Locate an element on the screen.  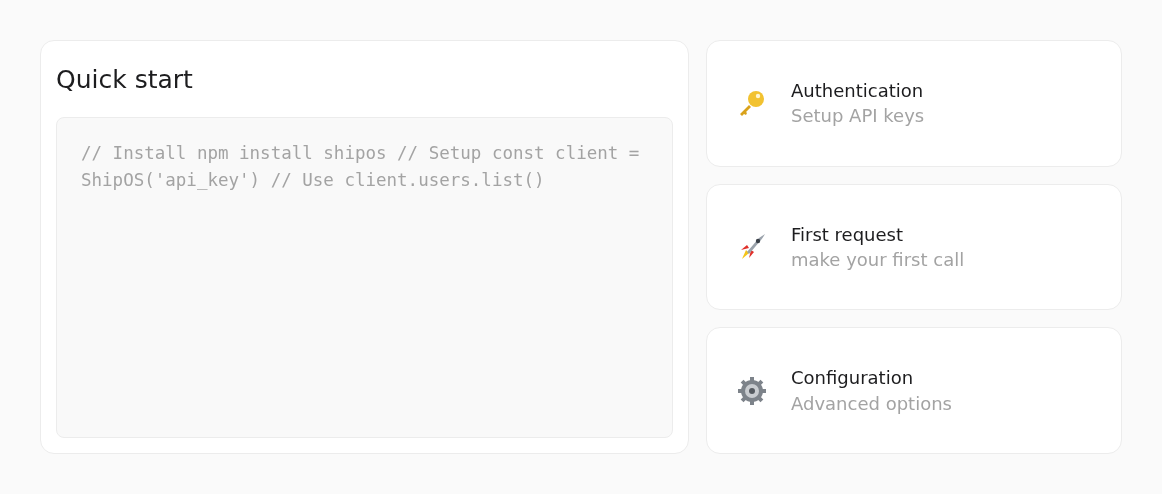
link-card: First request make your first call is located at coordinates (914, 247).